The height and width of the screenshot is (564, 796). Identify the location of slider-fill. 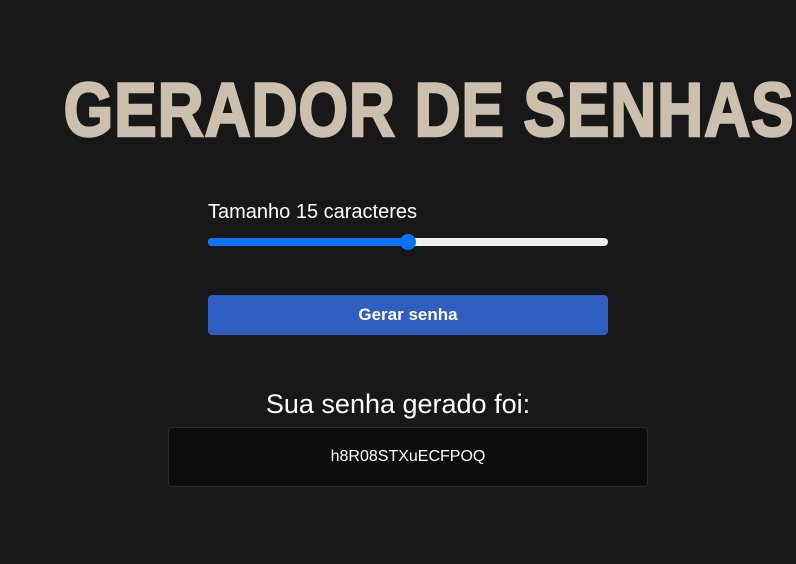
(308, 242).